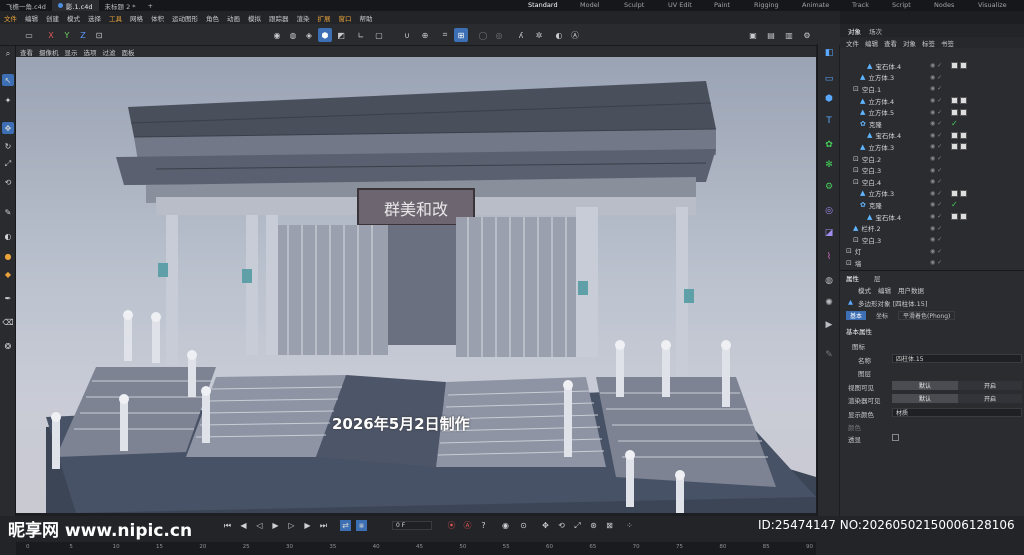 This screenshot has width=1024, height=555. I want to click on eraser-icon: ⌫, so click(8, 322).